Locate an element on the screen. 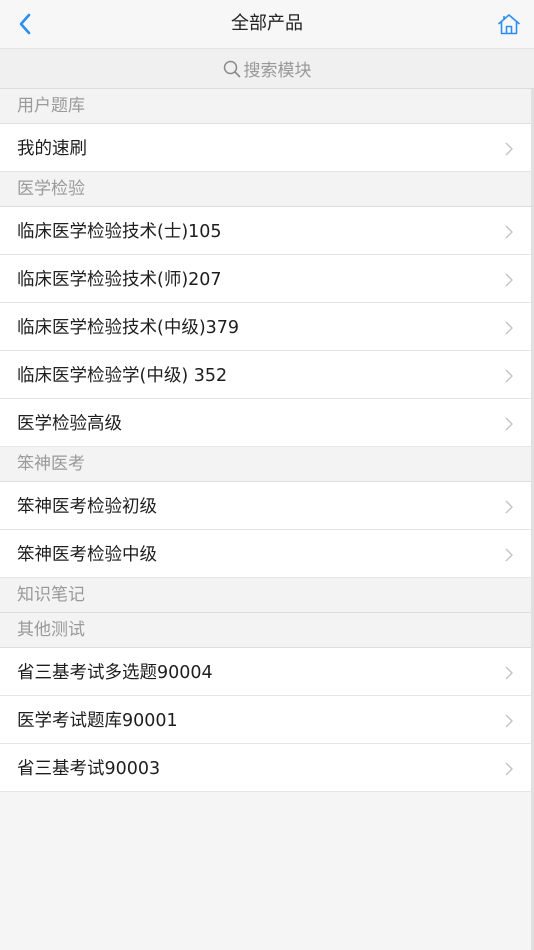 The height and width of the screenshot is (950, 534). home-icon is located at coordinates (509, 24).